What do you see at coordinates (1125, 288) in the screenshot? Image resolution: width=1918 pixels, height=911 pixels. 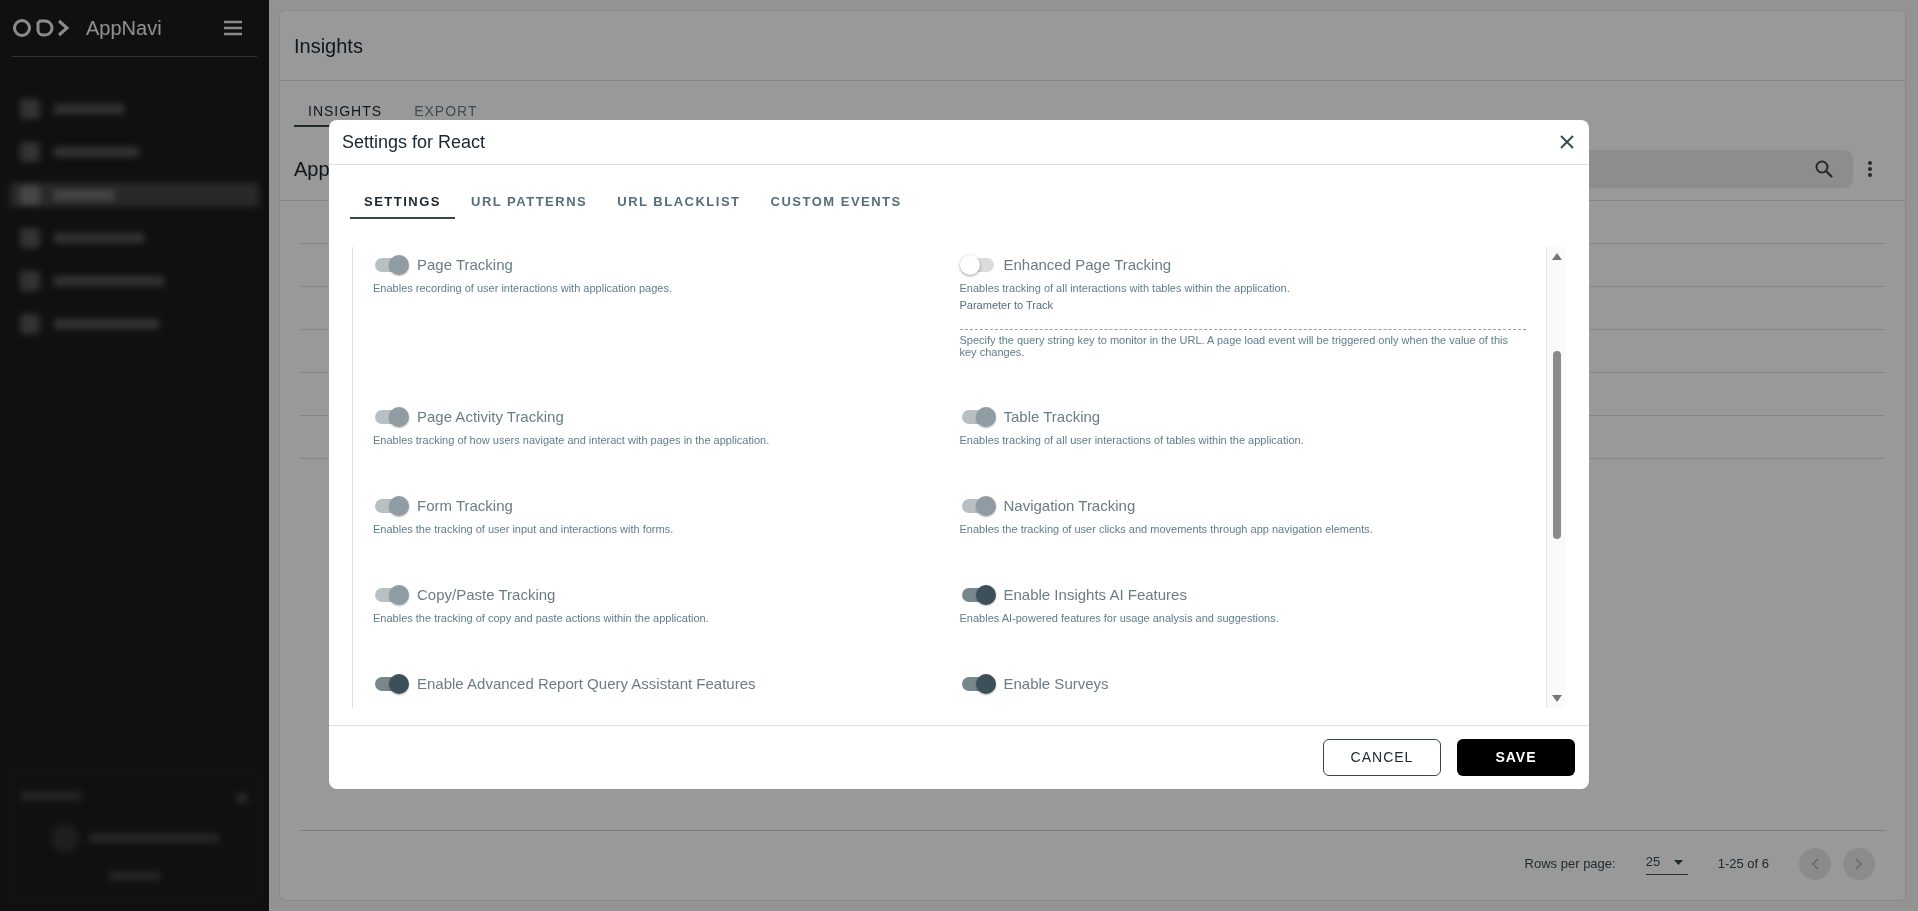 I see `setting-description: Enables tracking of all interactions with tables within the application.` at bounding box center [1125, 288].